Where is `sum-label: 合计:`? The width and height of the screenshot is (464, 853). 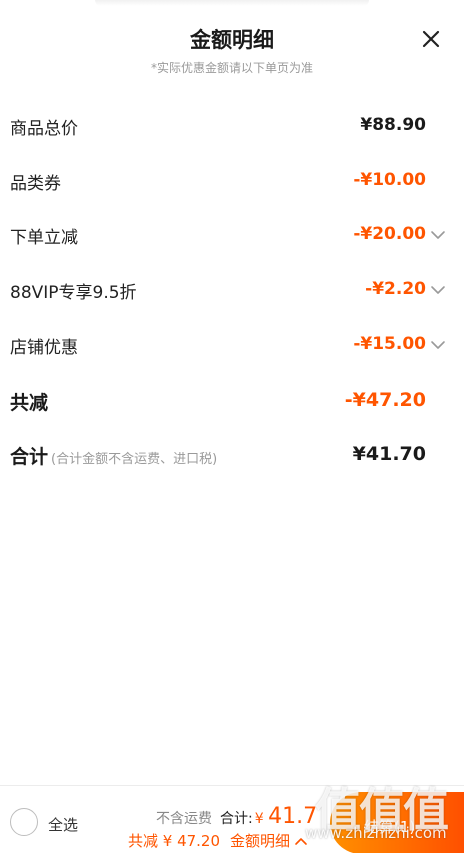 sum-label: 合计: is located at coordinates (236, 819).